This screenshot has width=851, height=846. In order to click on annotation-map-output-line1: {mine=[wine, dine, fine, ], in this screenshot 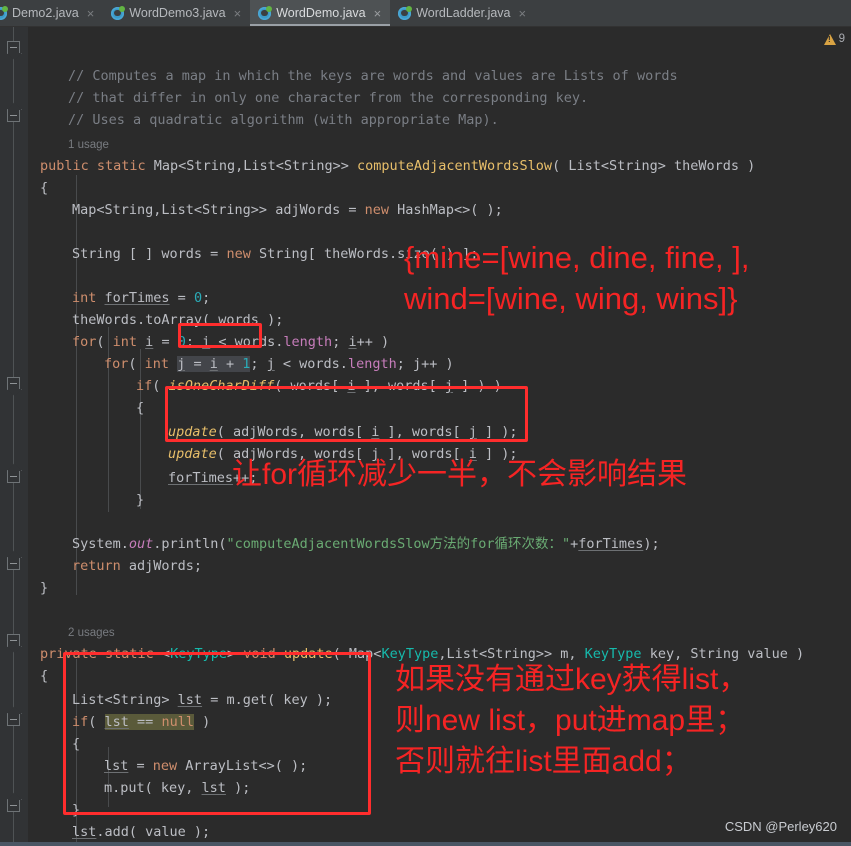, I will do `click(577, 257)`.